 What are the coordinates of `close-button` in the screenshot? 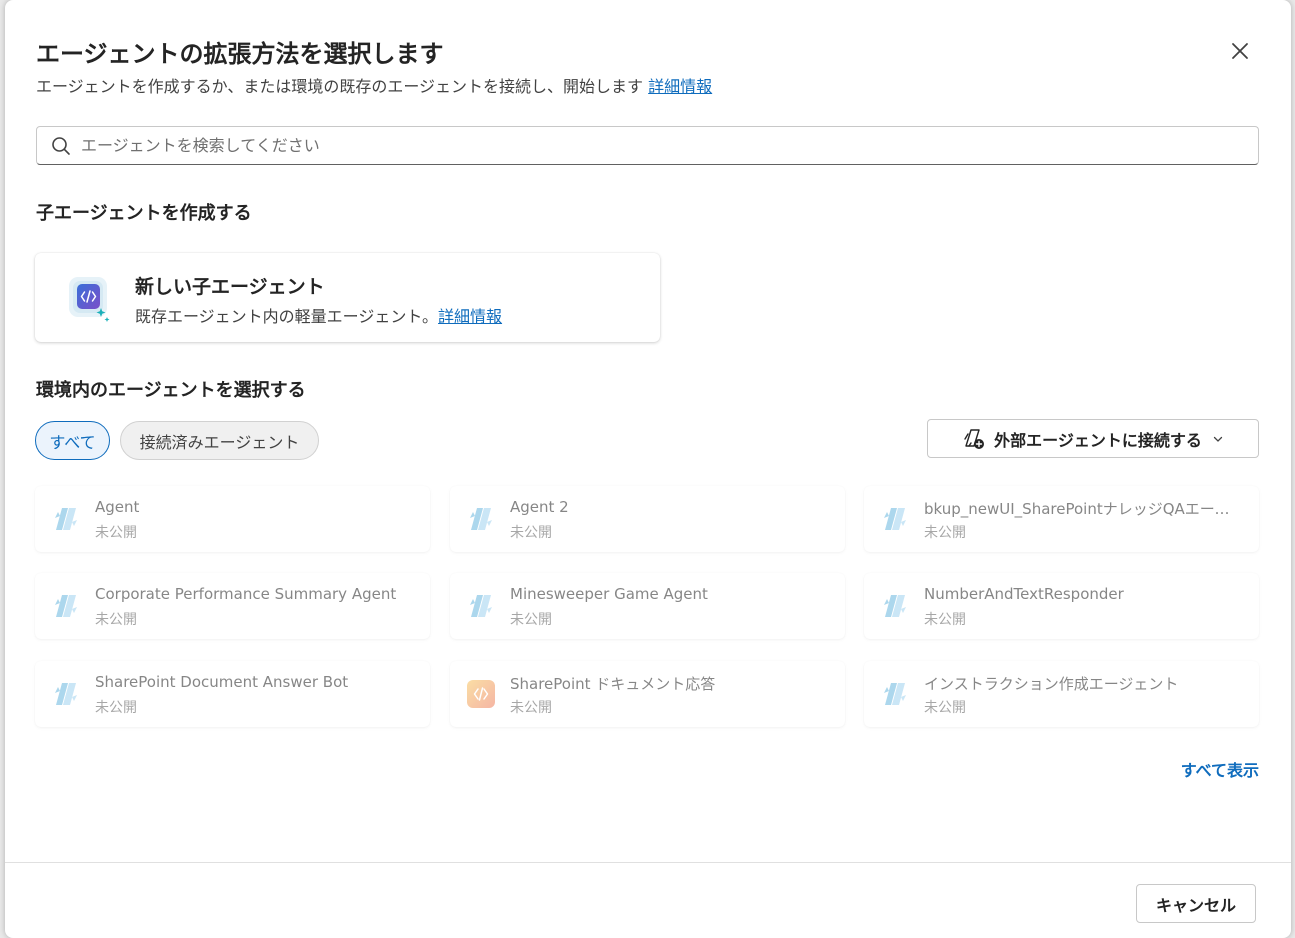 It's located at (1240, 51).